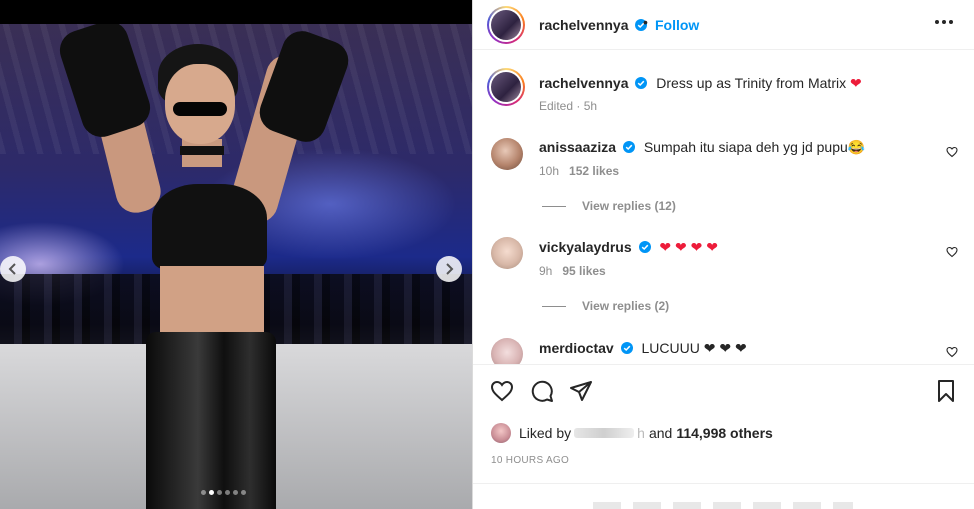 This screenshot has height=509, width=974. Describe the element at coordinates (604, 433) in the screenshot. I see `blurred-username` at that location.